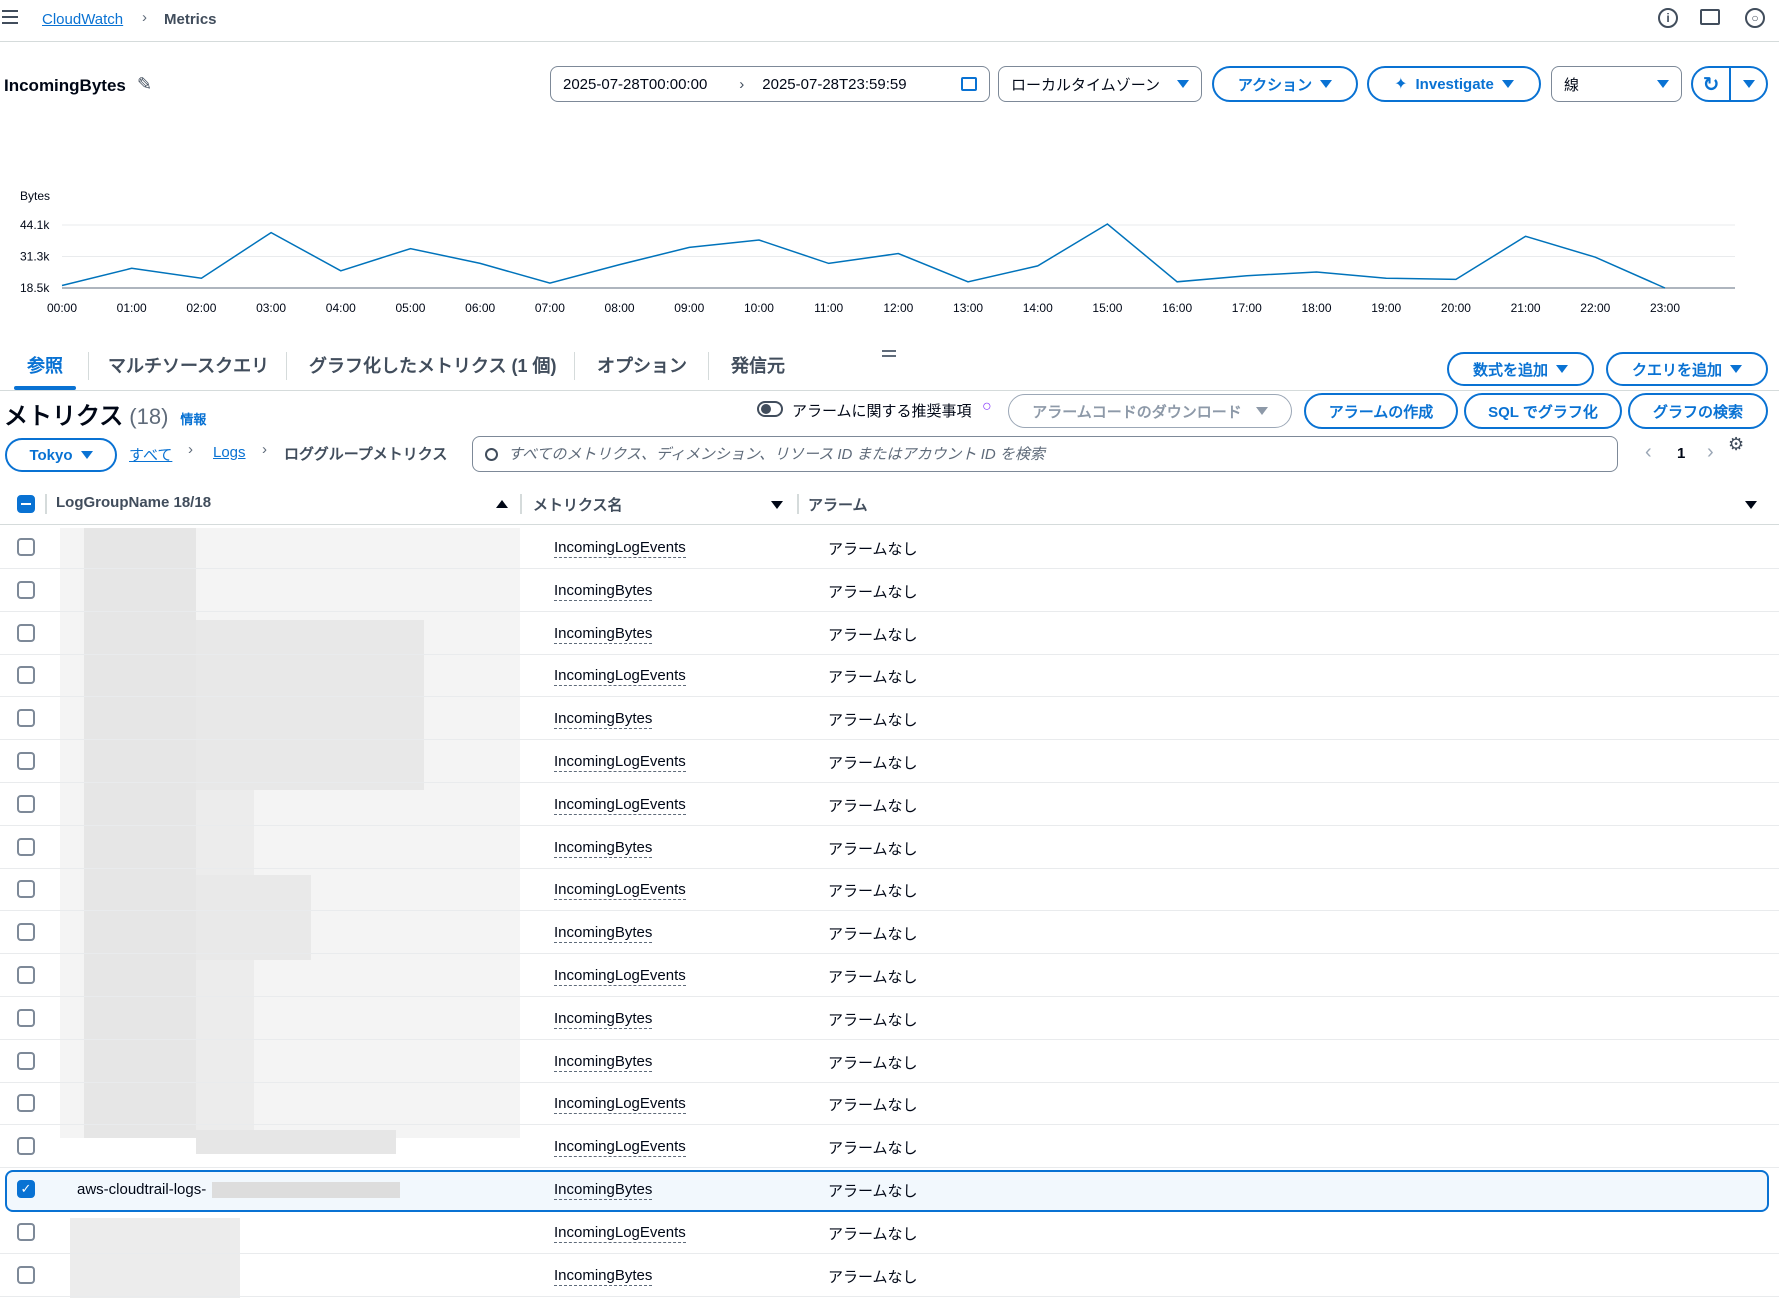 This screenshot has height=1300, width=1779. What do you see at coordinates (1665, 308) in the screenshot?
I see `x-tick-label: 23:00` at bounding box center [1665, 308].